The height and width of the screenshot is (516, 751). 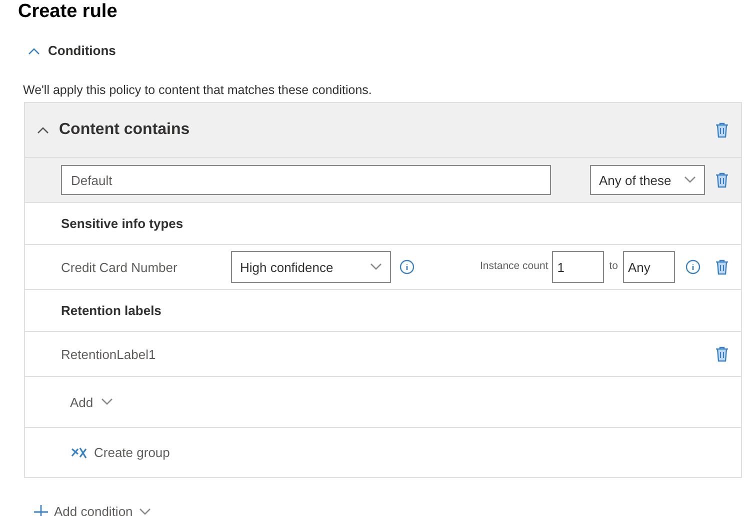 What do you see at coordinates (79, 453) in the screenshot?
I see `group-icon` at bounding box center [79, 453].